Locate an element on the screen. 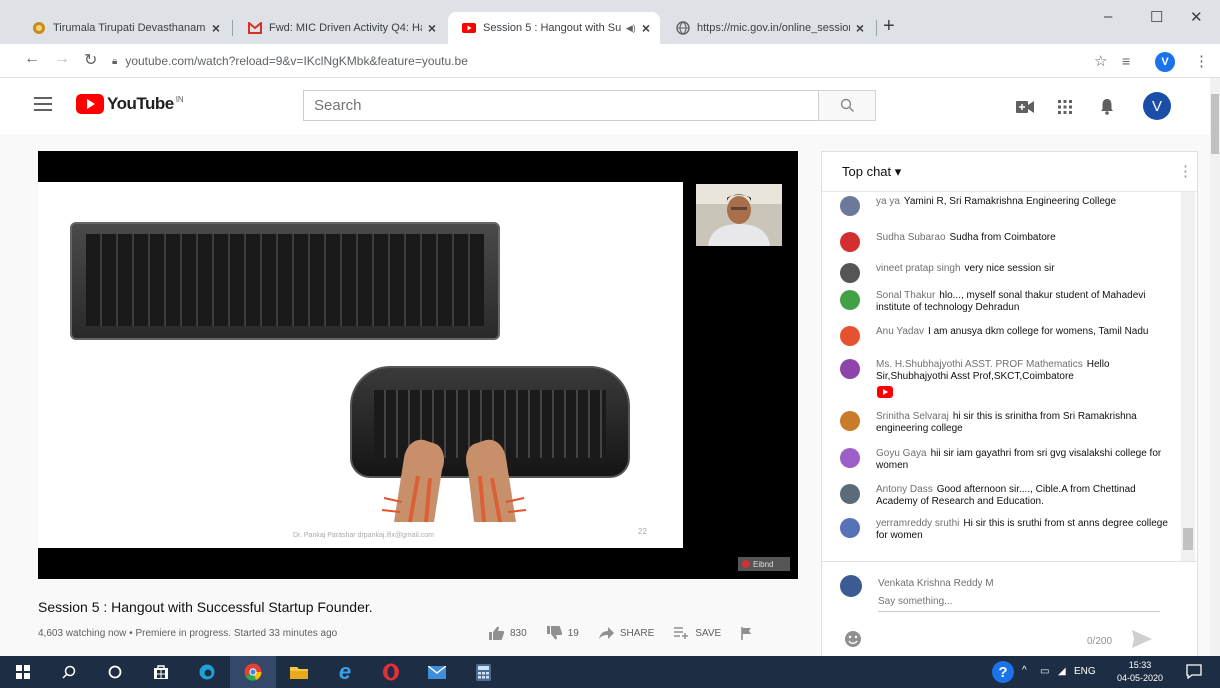 This screenshot has width=1220, height=688. chat-message-input is located at coordinates (1019, 602).